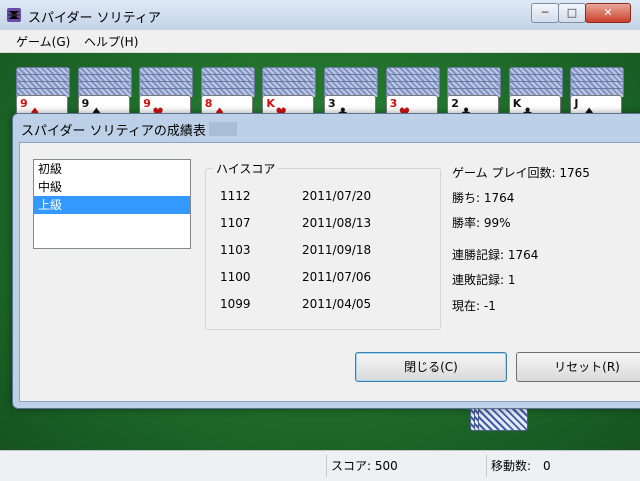 The width and height of the screenshot is (640, 481). I want to click on stat-current-streak: 現在: -1, so click(474, 306).